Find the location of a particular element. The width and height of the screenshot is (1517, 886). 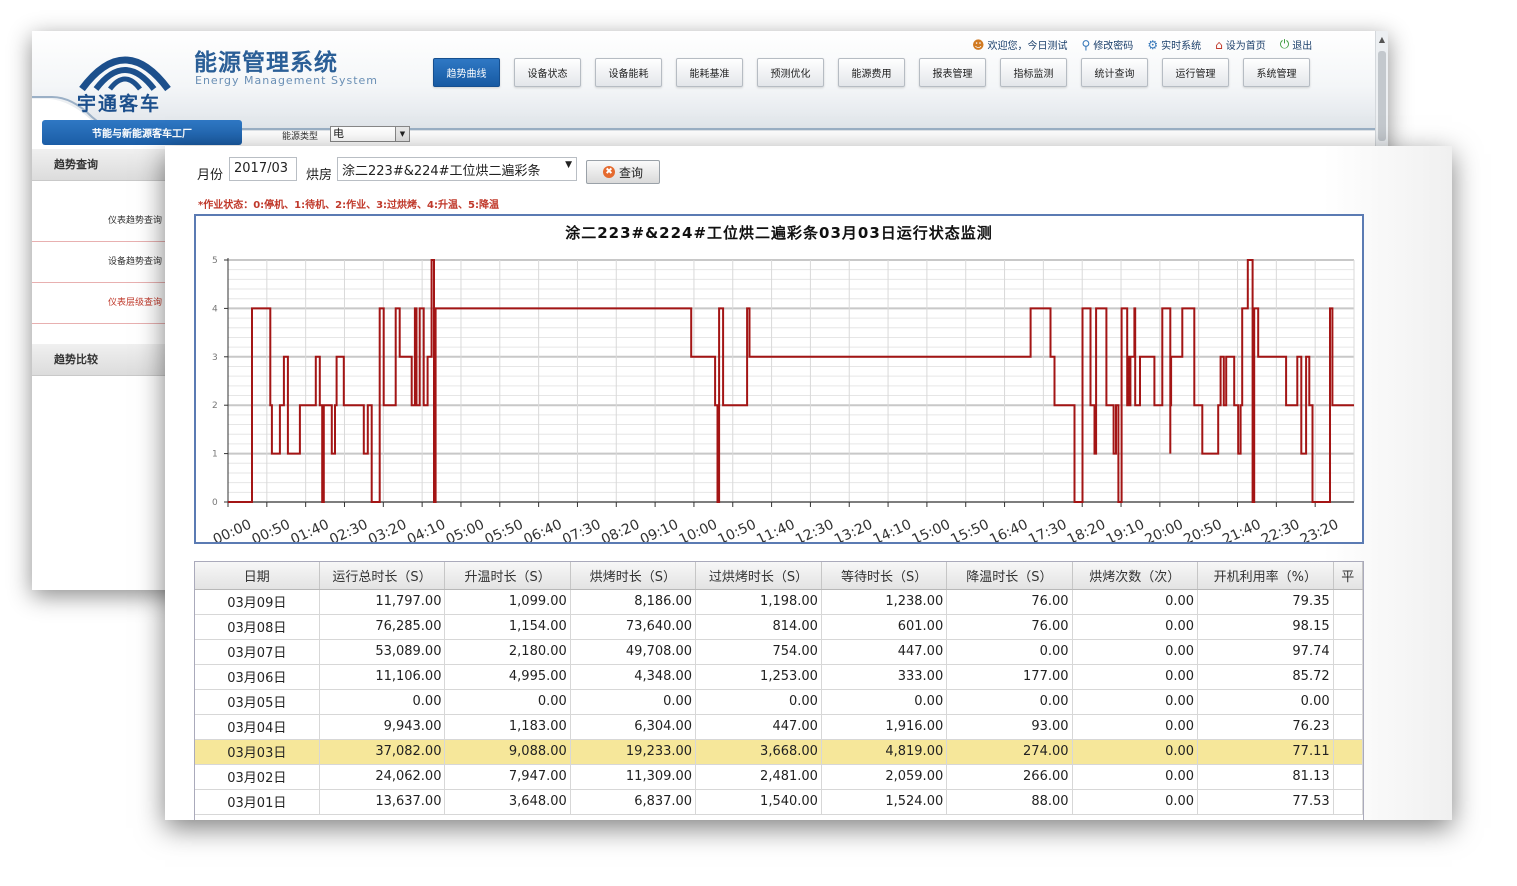

sidebar-section-trend-query: 趋势查询 is located at coordinates (99, 165).